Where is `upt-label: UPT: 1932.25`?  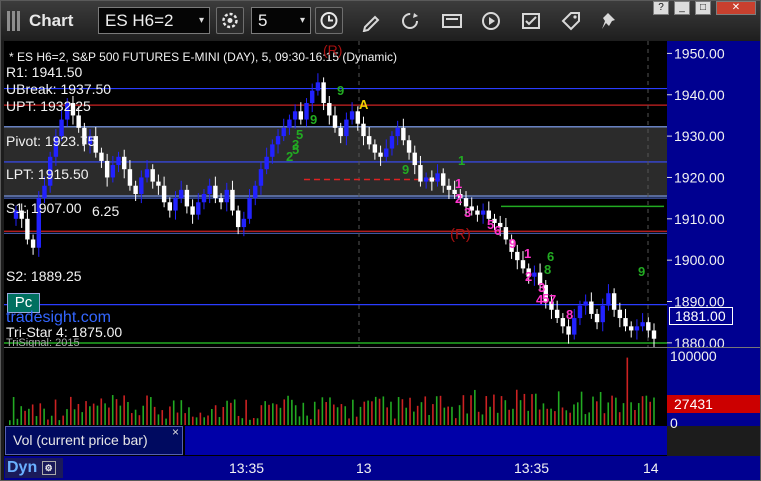 upt-label: UPT: 1932.25 is located at coordinates (48, 106).